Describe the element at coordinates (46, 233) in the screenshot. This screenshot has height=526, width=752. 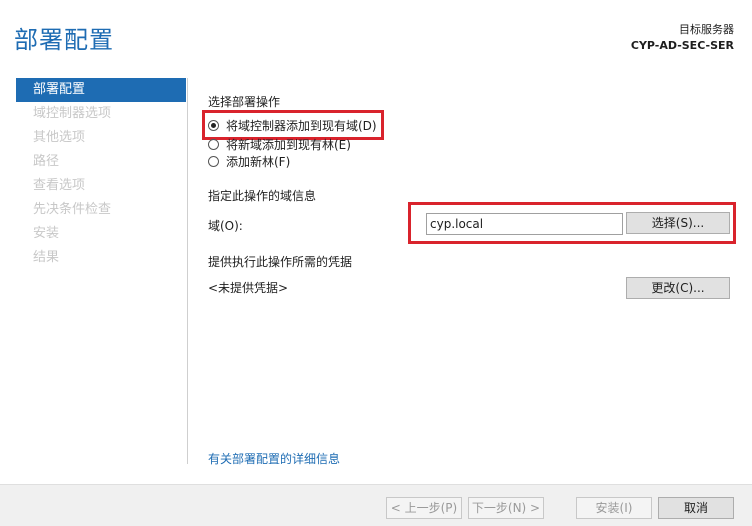
I see `nav-item-installation: 安装` at that location.